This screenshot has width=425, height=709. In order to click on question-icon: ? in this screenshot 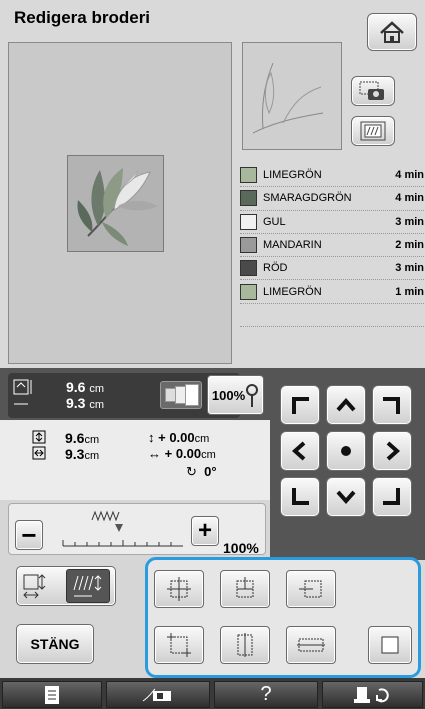, I will do `click(266, 694)`.